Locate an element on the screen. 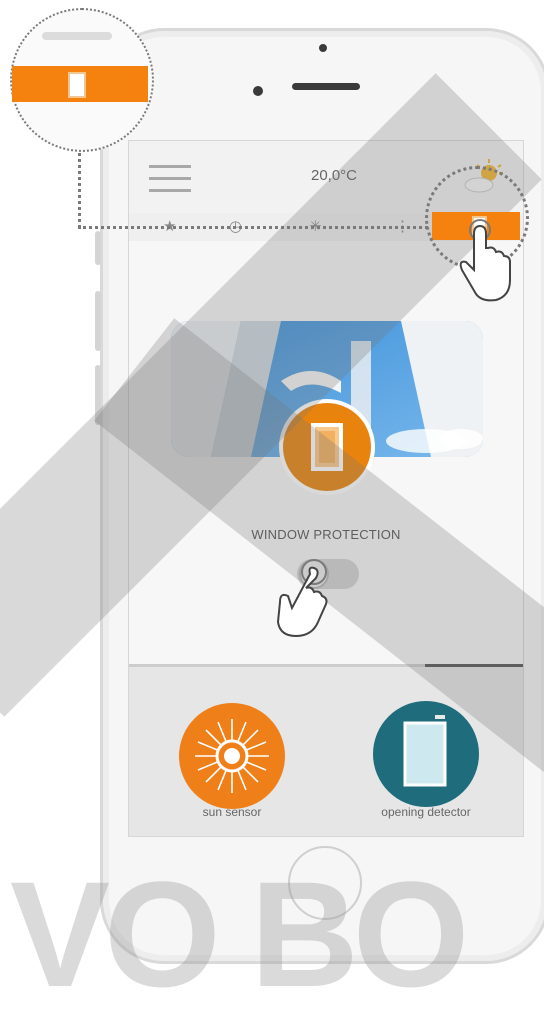 This screenshot has height=1021, width=544. opening-detector-icon is located at coordinates (425, 751).